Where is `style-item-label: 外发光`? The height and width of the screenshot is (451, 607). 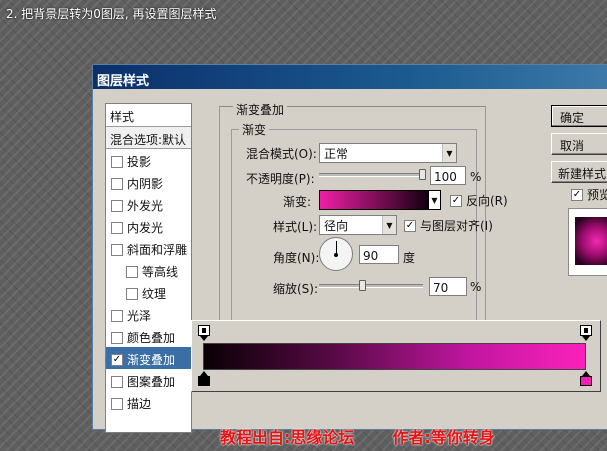 style-item-label: 外发光 is located at coordinates (145, 206).